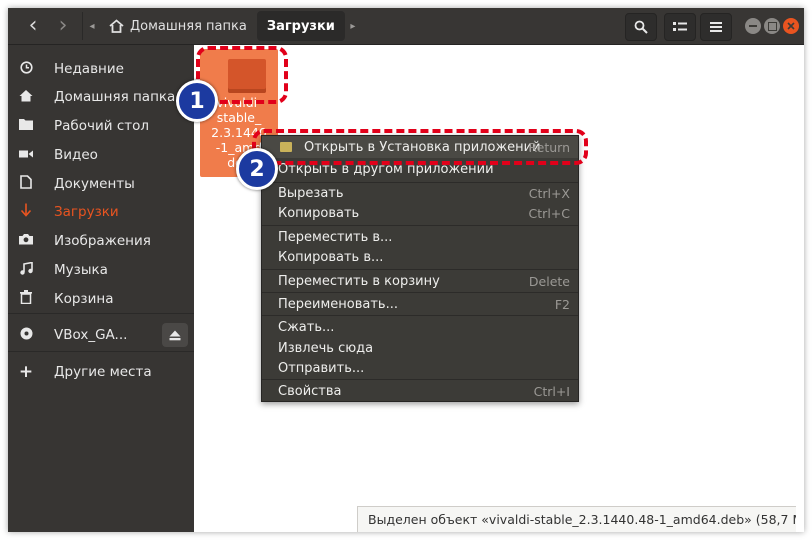 Image resolution: width=812 pixels, height=542 pixels. What do you see at coordinates (26, 126) in the screenshot?
I see `folder-icon` at bounding box center [26, 126].